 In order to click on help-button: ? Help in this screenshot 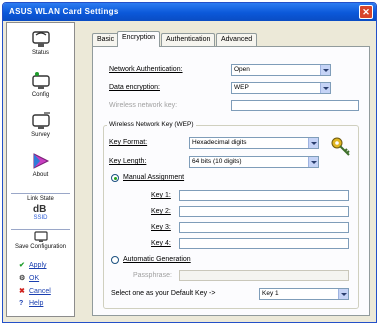, I will do `click(31, 303)`.